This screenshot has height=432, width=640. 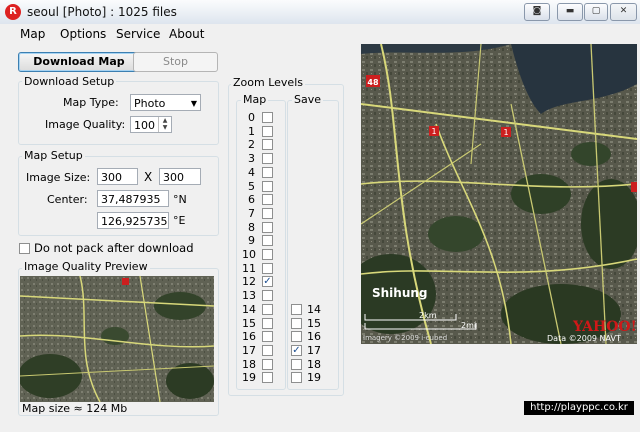 What do you see at coordinates (148, 177) in the screenshot?
I see `size-separator: X` at bounding box center [148, 177].